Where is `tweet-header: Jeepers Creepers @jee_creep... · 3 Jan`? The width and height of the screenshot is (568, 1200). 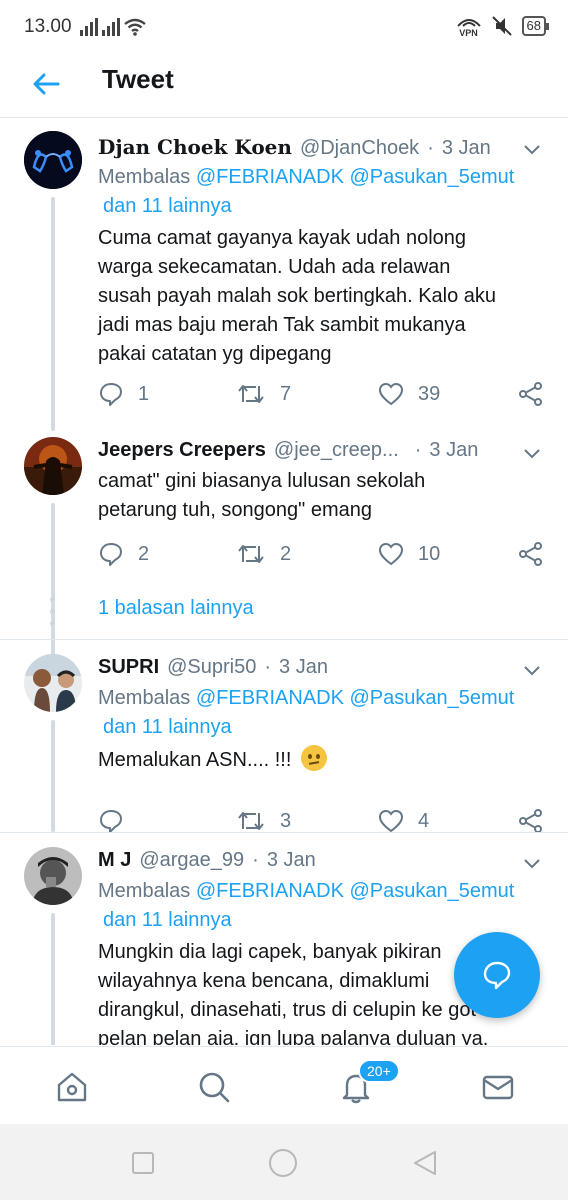
tweet-header: Jeepers Creepers @jee_creep... · 3 Jan is located at coordinates (288, 450).